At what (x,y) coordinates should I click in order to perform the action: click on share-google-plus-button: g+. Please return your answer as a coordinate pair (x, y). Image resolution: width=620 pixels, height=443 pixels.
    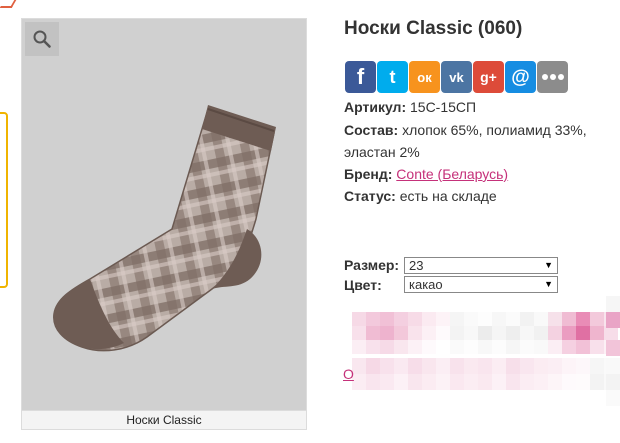
    Looking at the image, I should click on (488, 77).